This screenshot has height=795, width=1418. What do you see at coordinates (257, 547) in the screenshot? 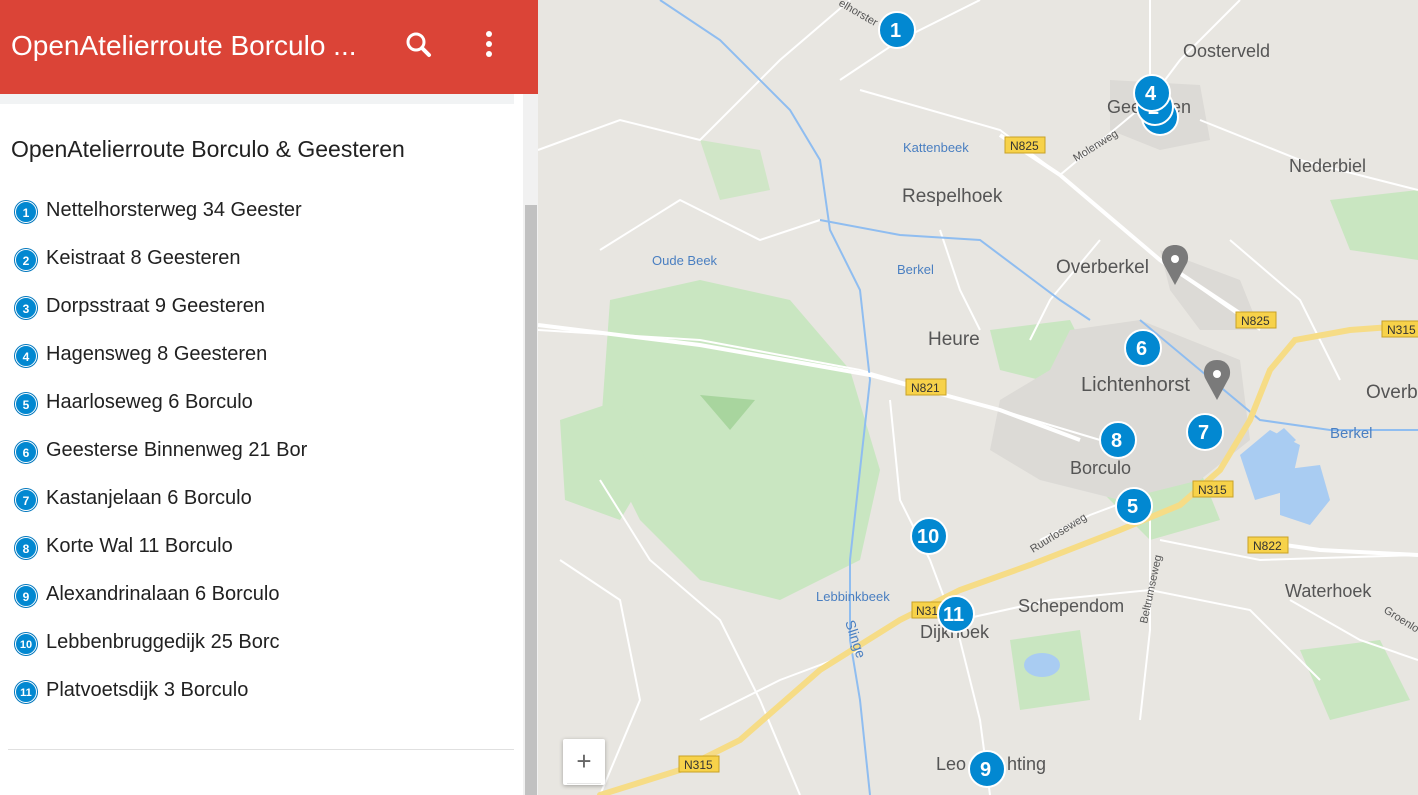
I see `list-item: 8 Korte Wal 11 Borculo` at bounding box center [257, 547].